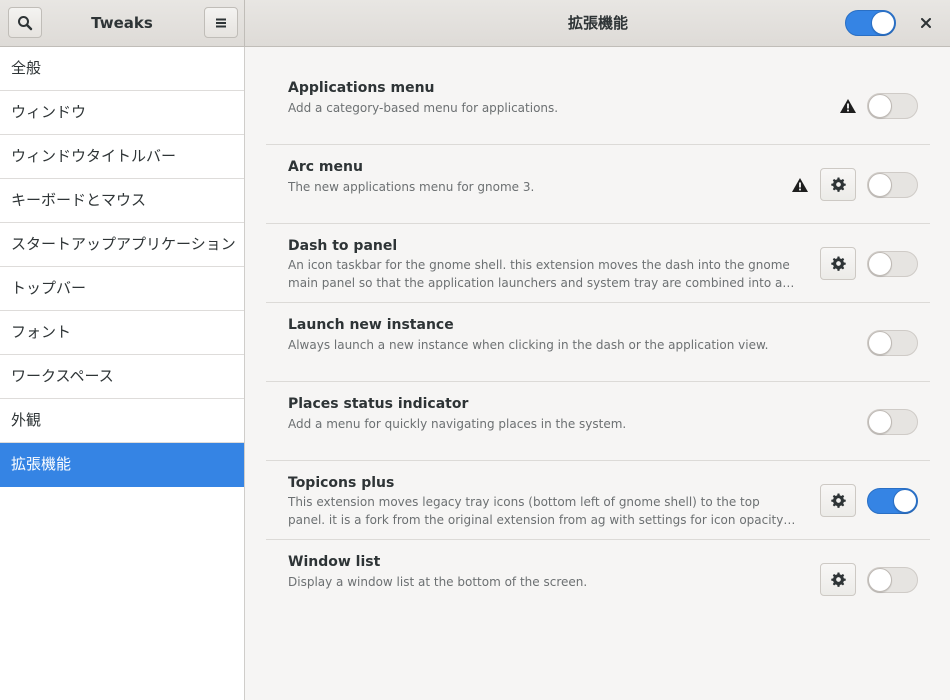  I want to click on close-icon, so click(926, 23).